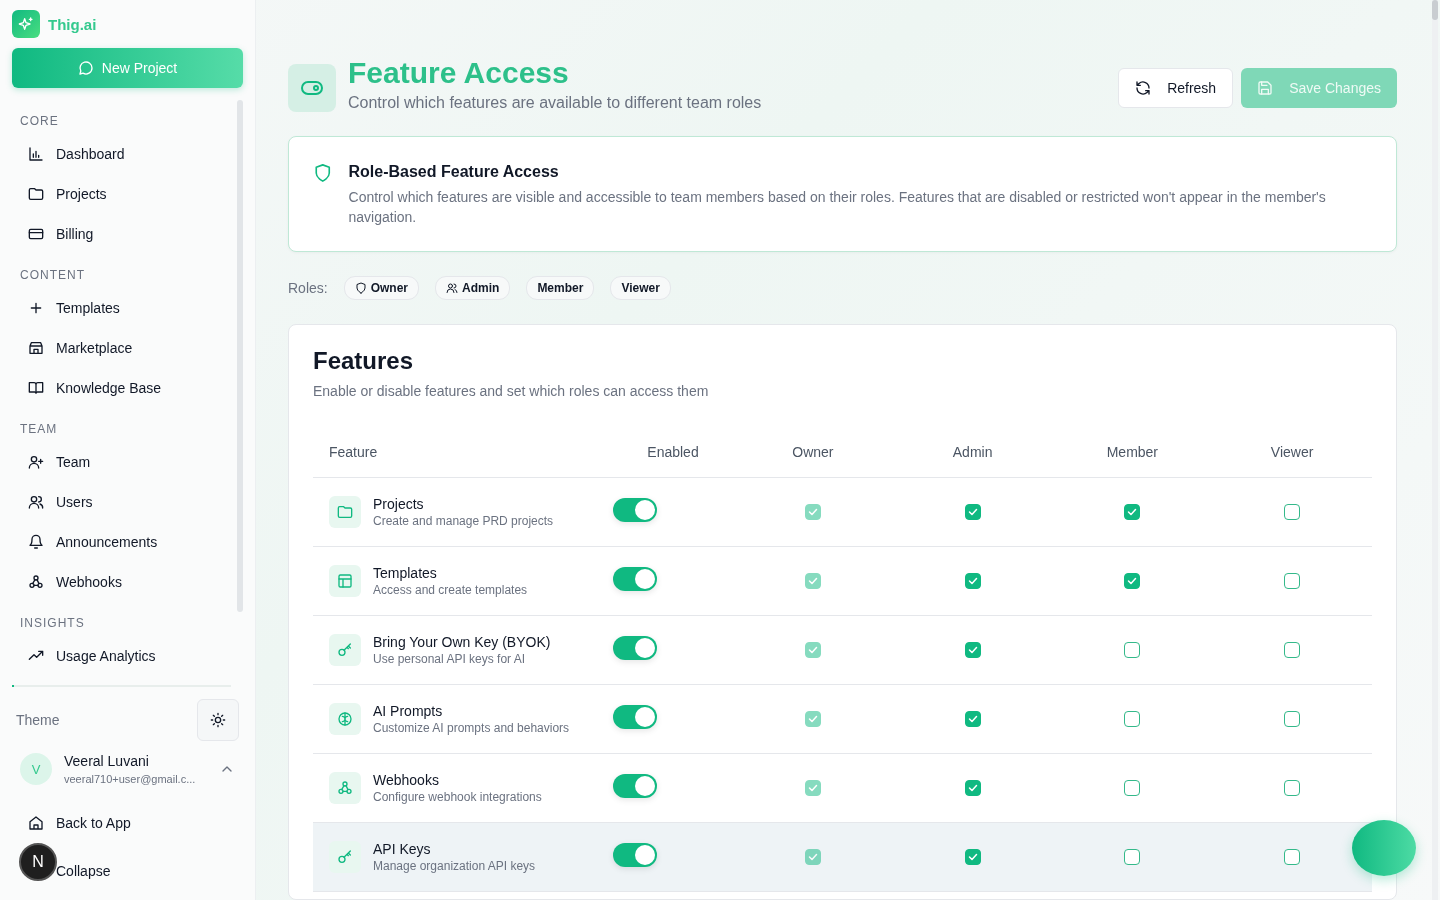 This screenshot has height=900, width=1440. Describe the element at coordinates (473, 288) in the screenshot. I see `role-badge: Admin` at that location.